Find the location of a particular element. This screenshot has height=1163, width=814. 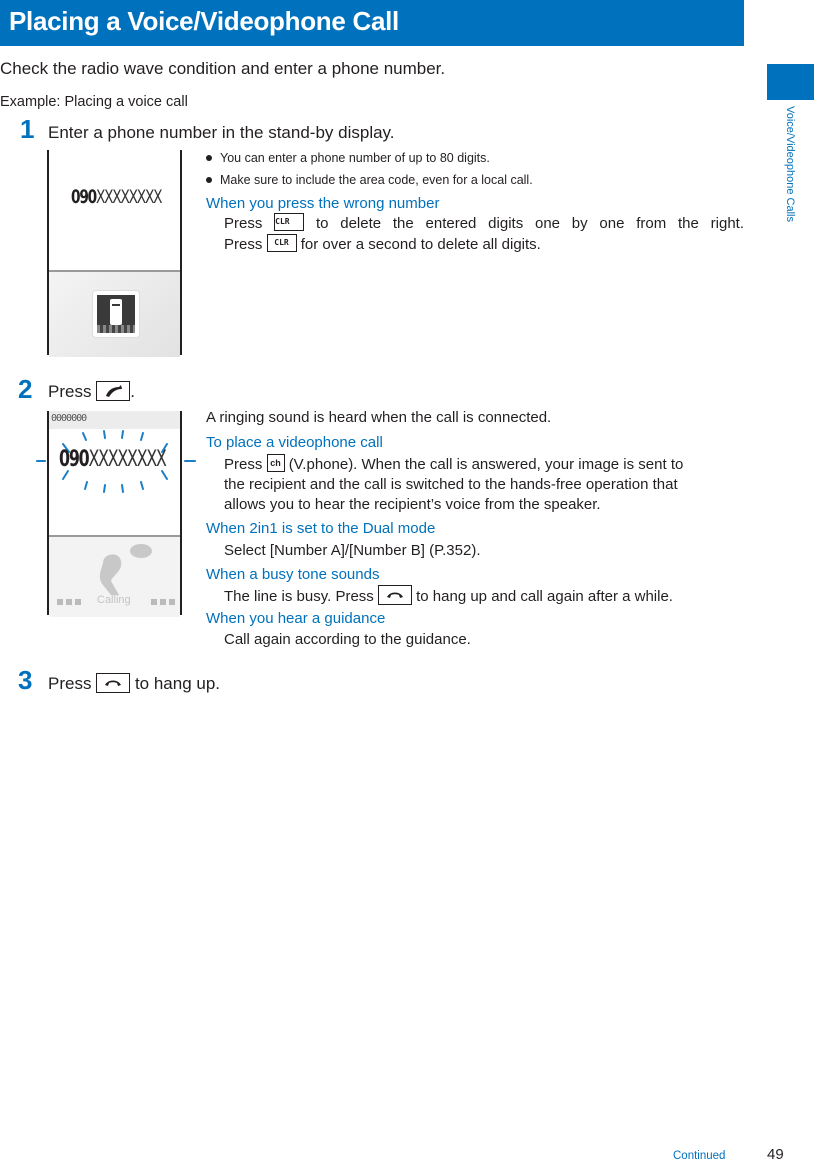

calling-figure-icon is located at coordinates (125, 569).